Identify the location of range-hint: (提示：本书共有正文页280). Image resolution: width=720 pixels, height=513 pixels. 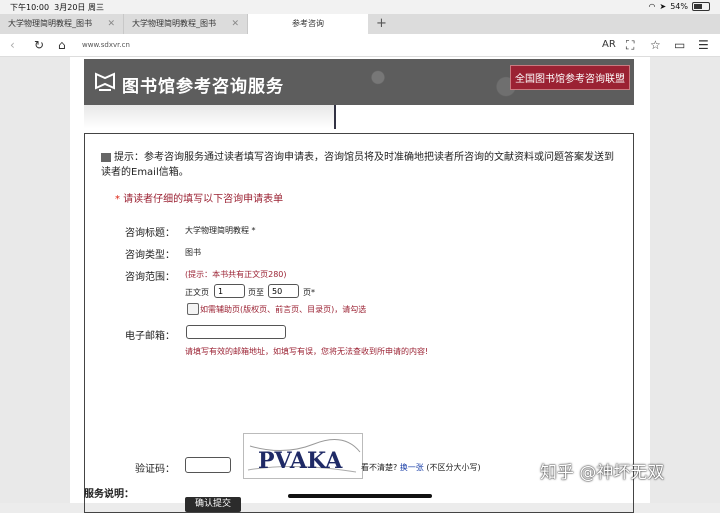
(236, 274).